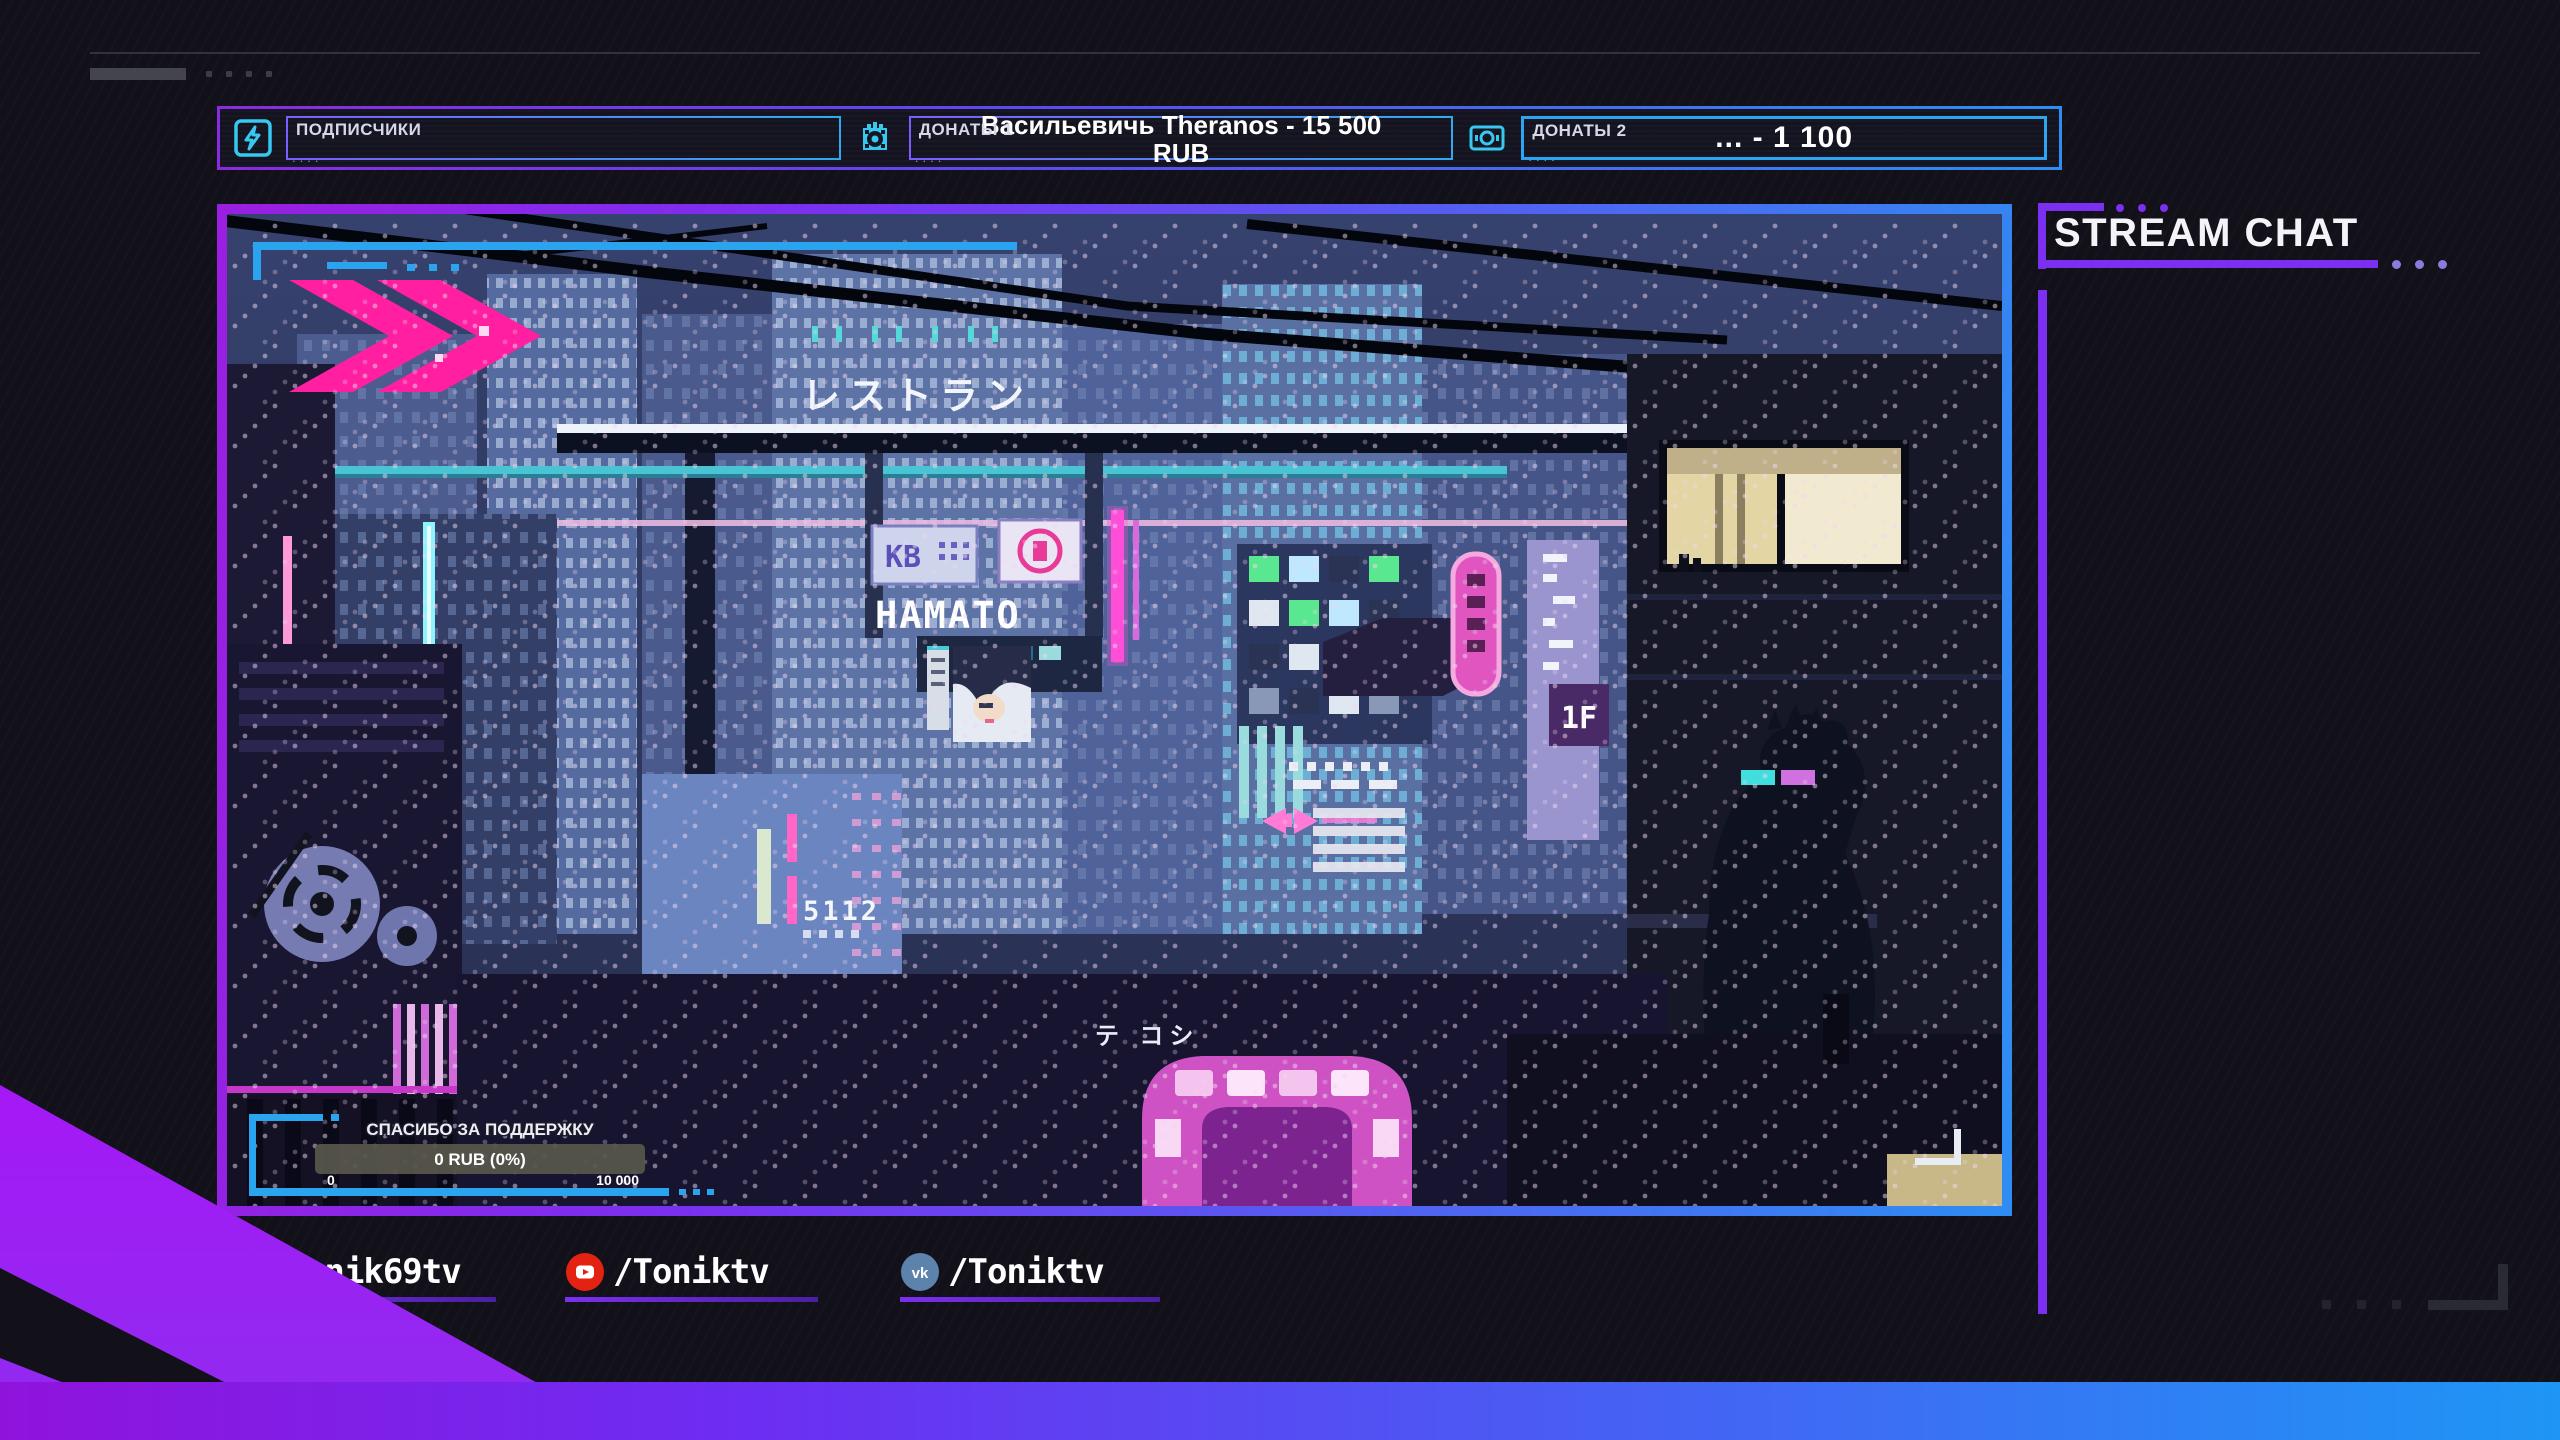 The image size is (2560, 1440). Describe the element at coordinates (1026, 1272) in the screenshot. I see `vk-handle: /Toniktv` at that location.